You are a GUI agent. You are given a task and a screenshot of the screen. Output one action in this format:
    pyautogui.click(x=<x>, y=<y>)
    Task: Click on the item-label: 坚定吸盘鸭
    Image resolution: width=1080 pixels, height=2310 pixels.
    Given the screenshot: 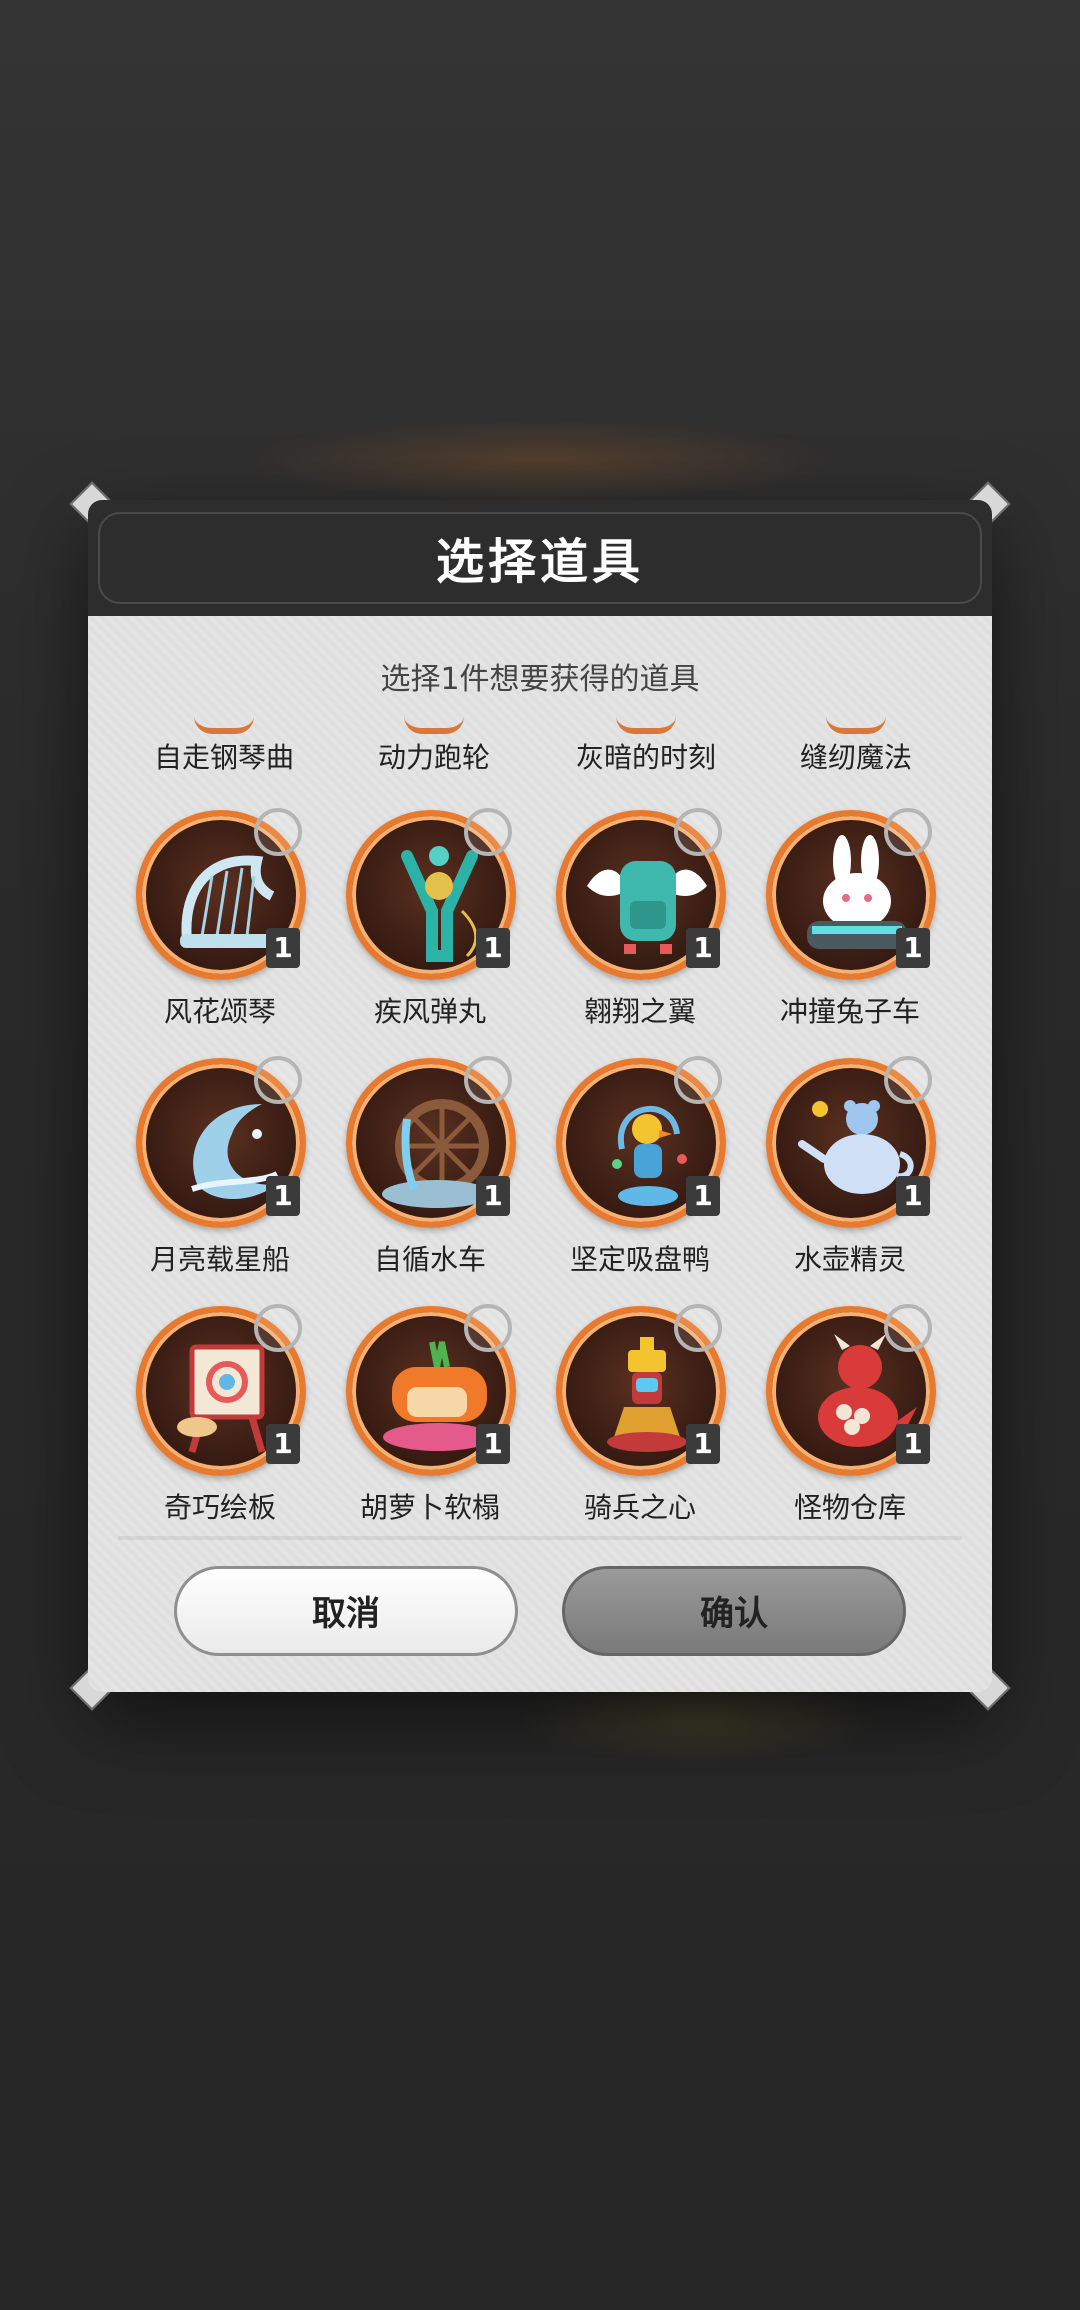 What is the action you would take?
    pyautogui.click(x=639, y=1259)
    